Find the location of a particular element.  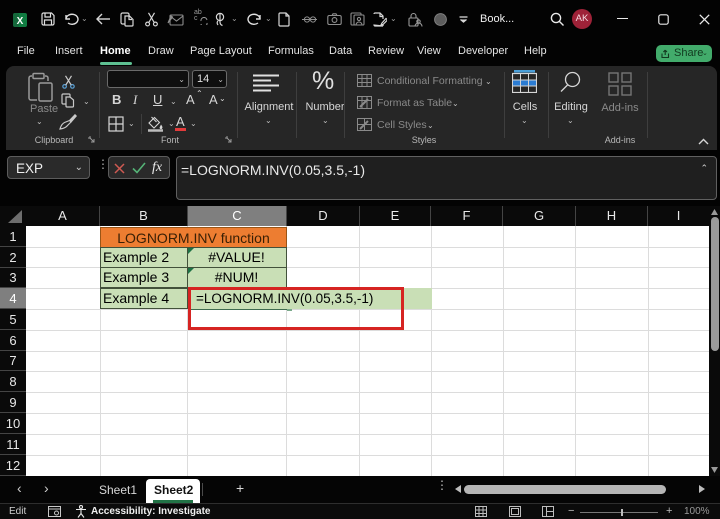

svg-text: X is located at coordinates (20, 21).